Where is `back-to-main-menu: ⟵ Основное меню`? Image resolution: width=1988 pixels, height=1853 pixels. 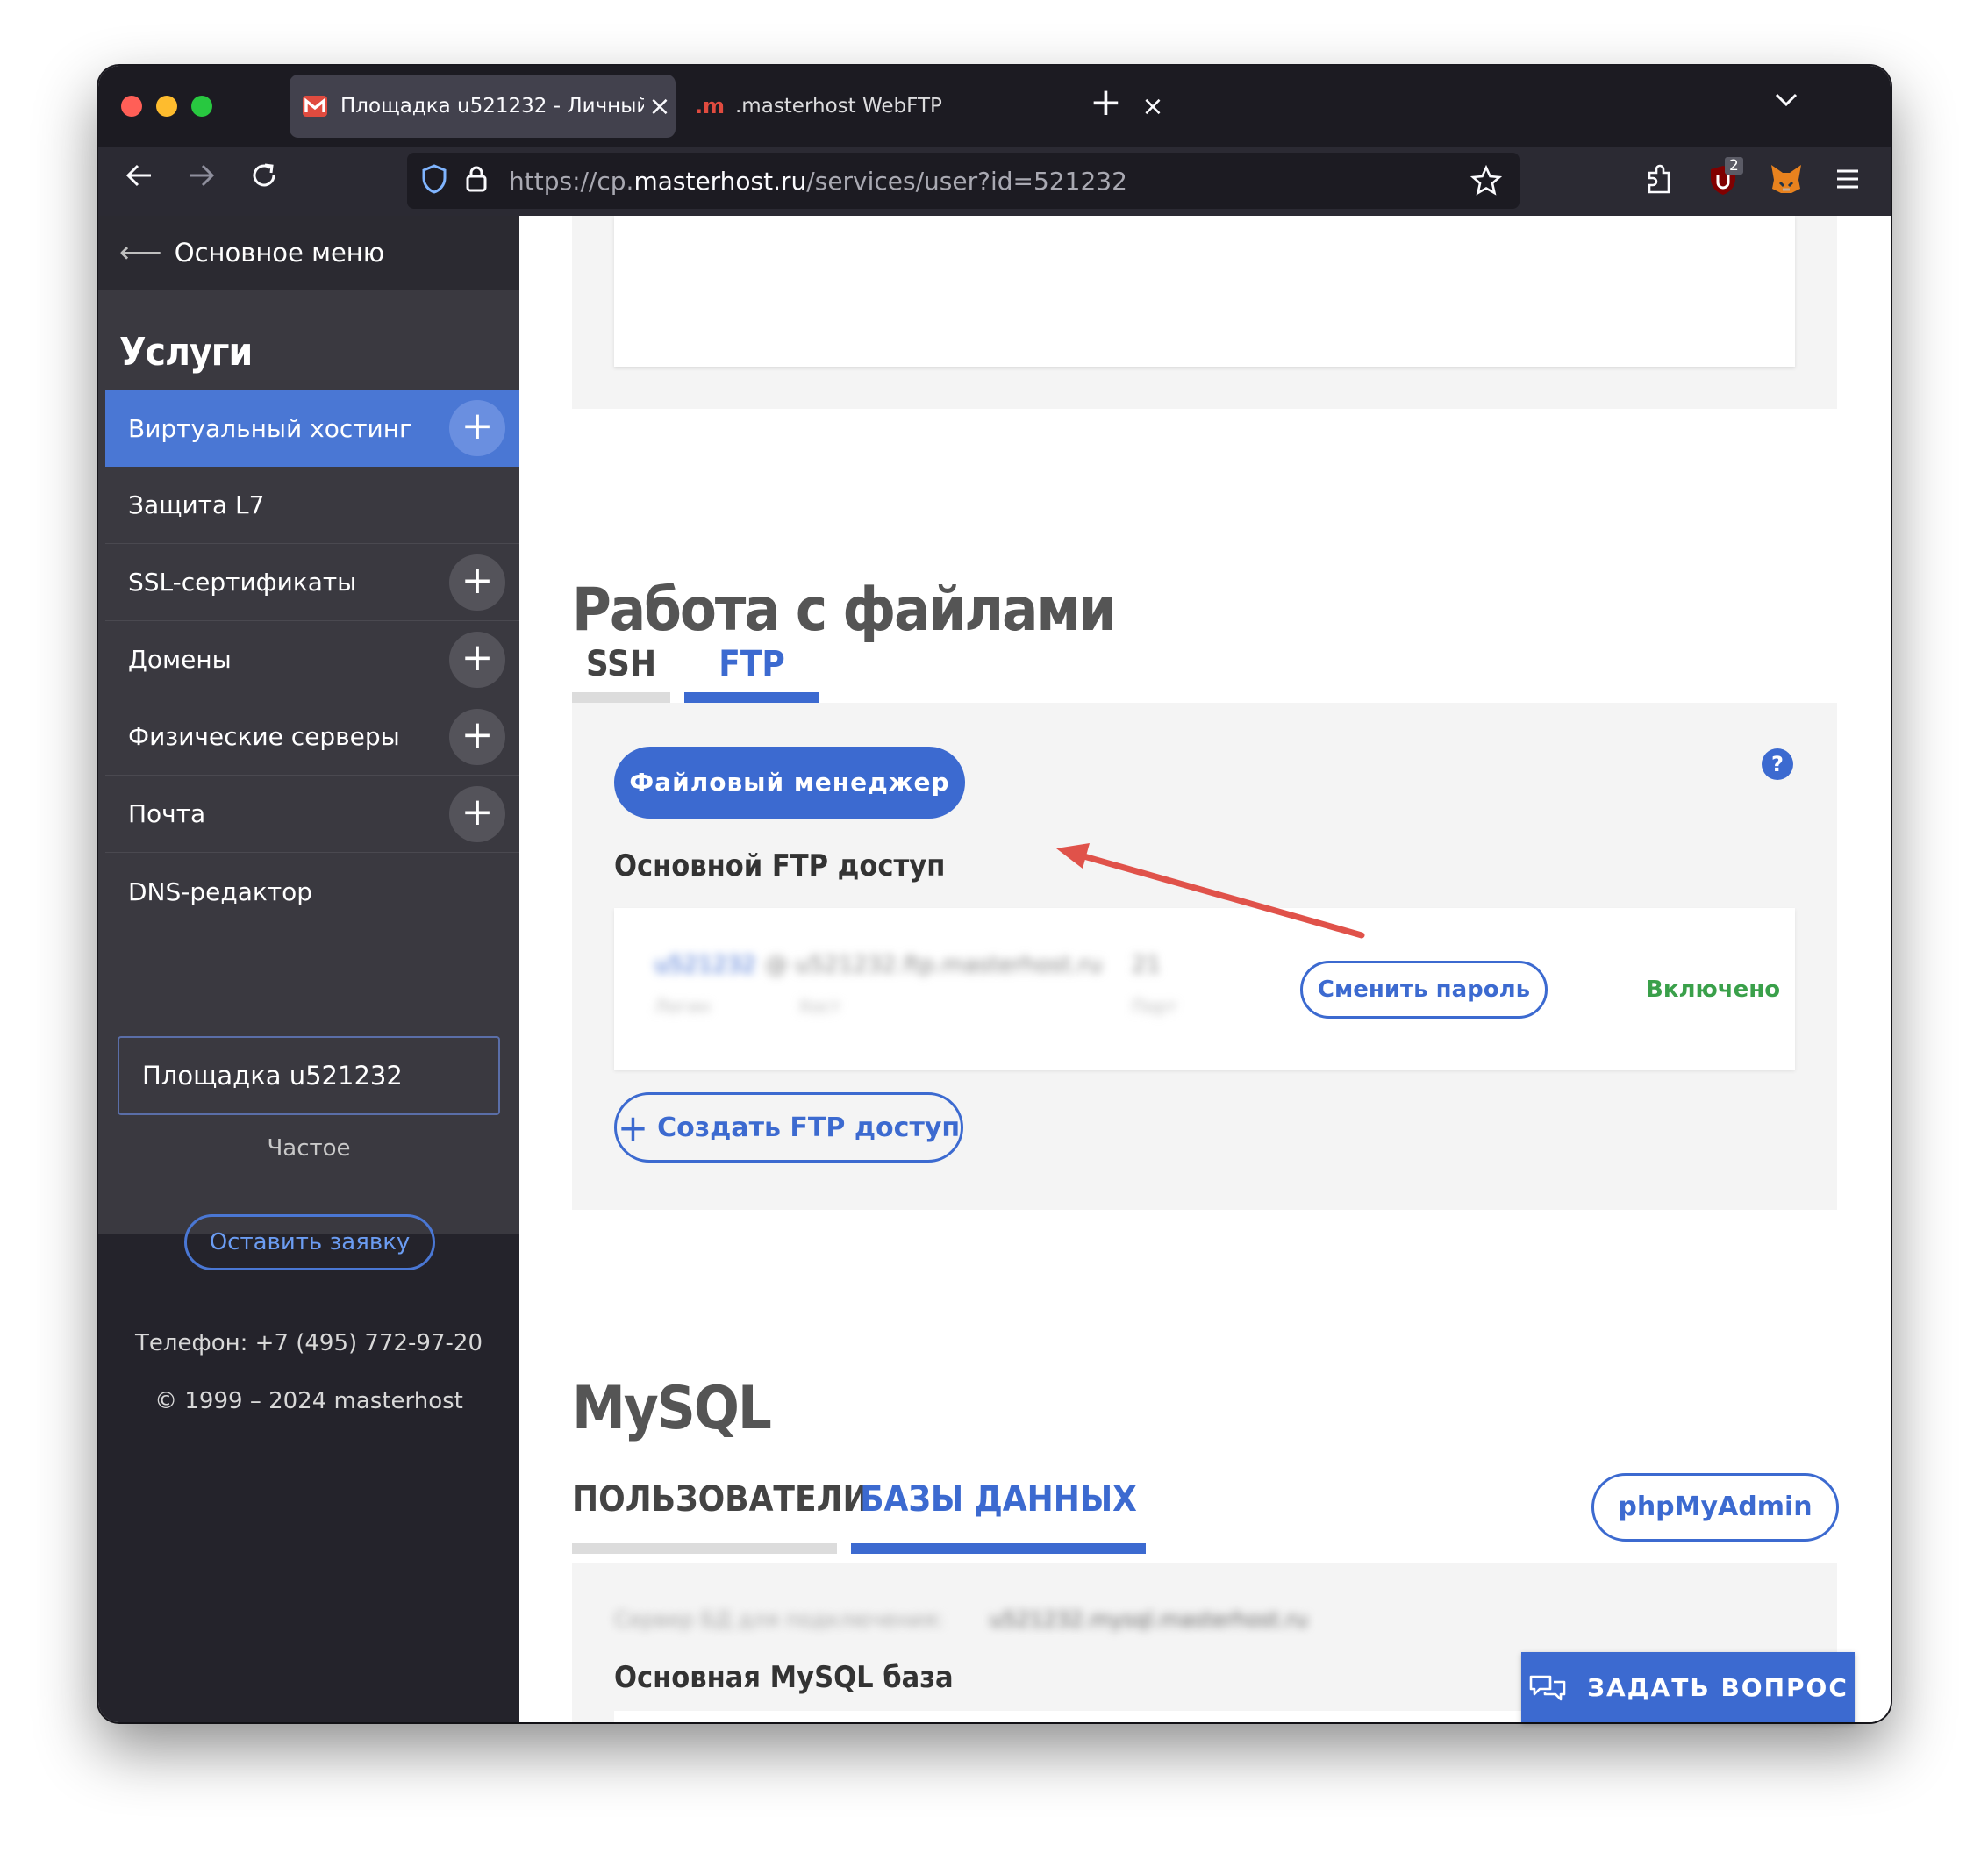 back-to-main-menu: ⟵ Основное меню is located at coordinates (308, 253).